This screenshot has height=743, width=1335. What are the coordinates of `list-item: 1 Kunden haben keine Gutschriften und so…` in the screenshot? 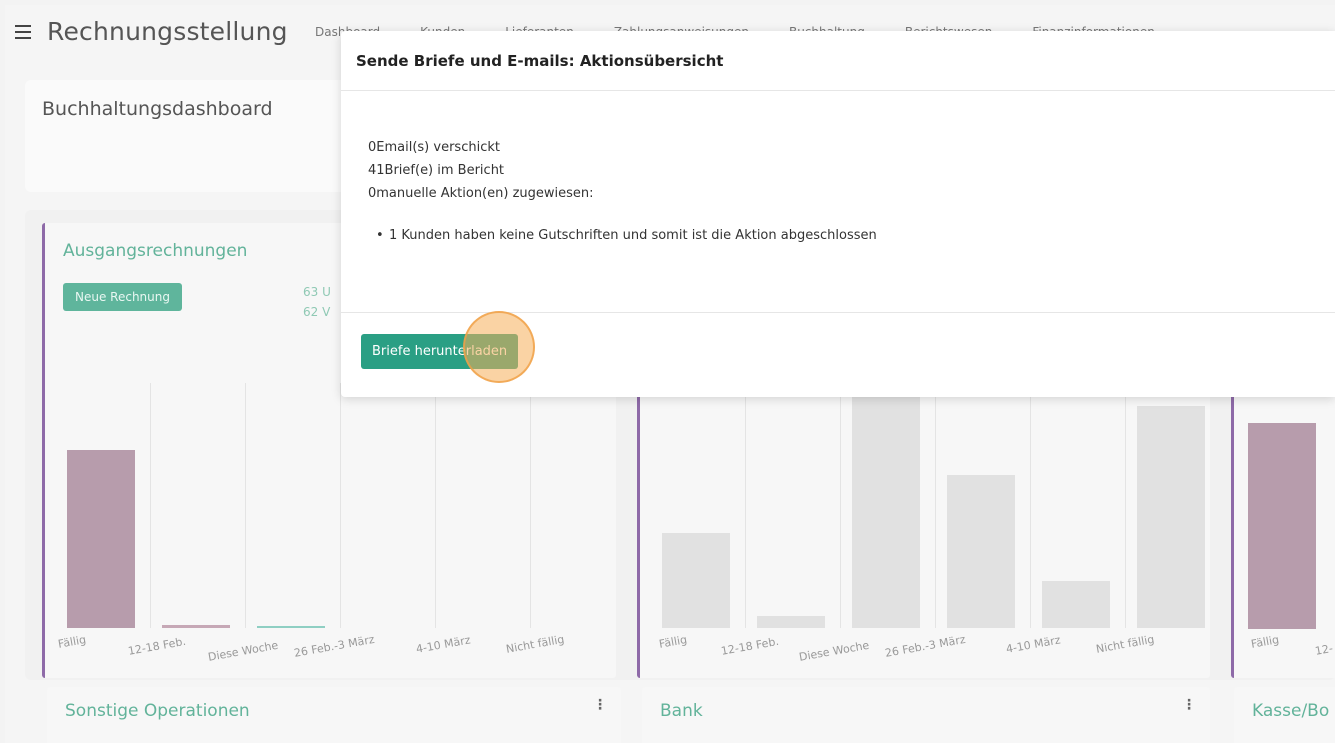 It's located at (626, 235).